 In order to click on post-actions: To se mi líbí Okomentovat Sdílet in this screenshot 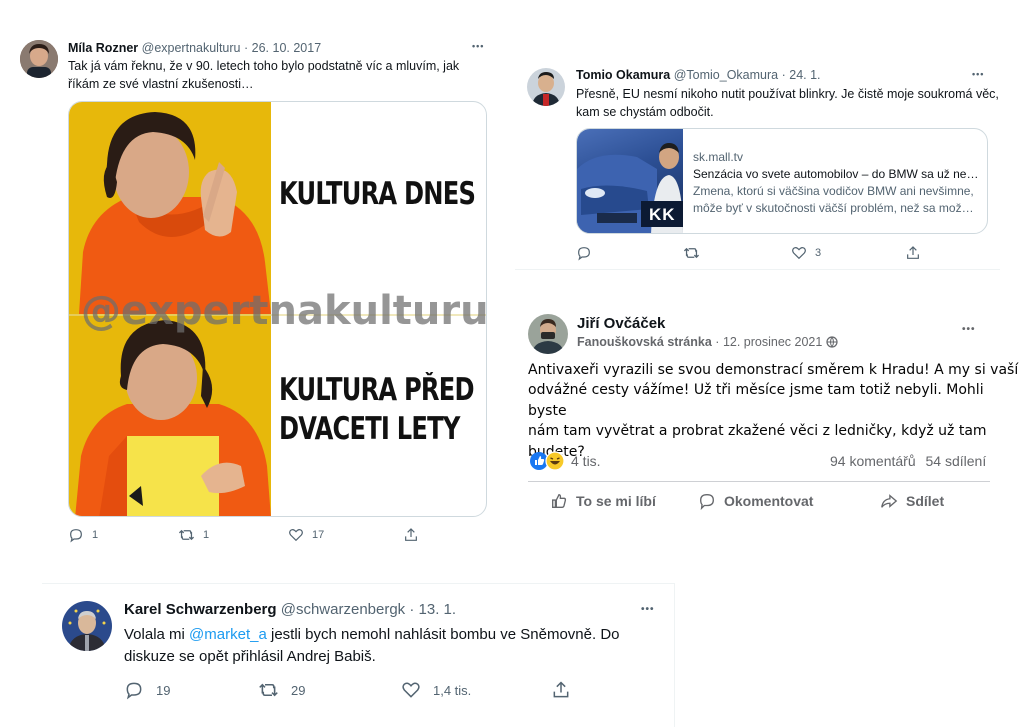, I will do `click(747, 501)`.